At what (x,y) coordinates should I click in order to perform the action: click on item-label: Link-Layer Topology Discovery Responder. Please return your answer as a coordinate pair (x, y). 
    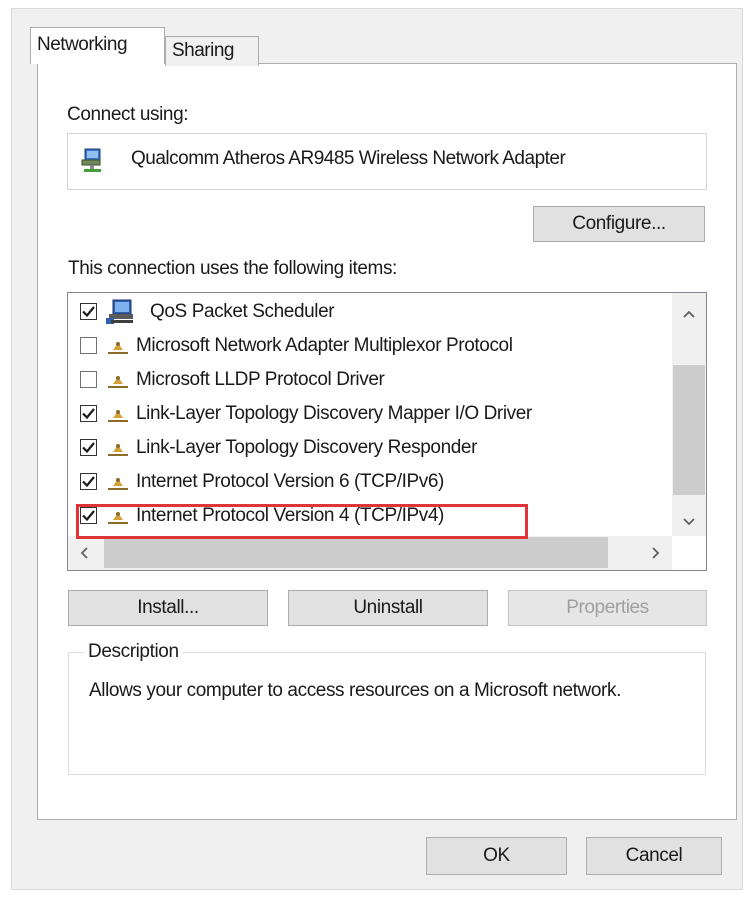
    Looking at the image, I should click on (307, 447).